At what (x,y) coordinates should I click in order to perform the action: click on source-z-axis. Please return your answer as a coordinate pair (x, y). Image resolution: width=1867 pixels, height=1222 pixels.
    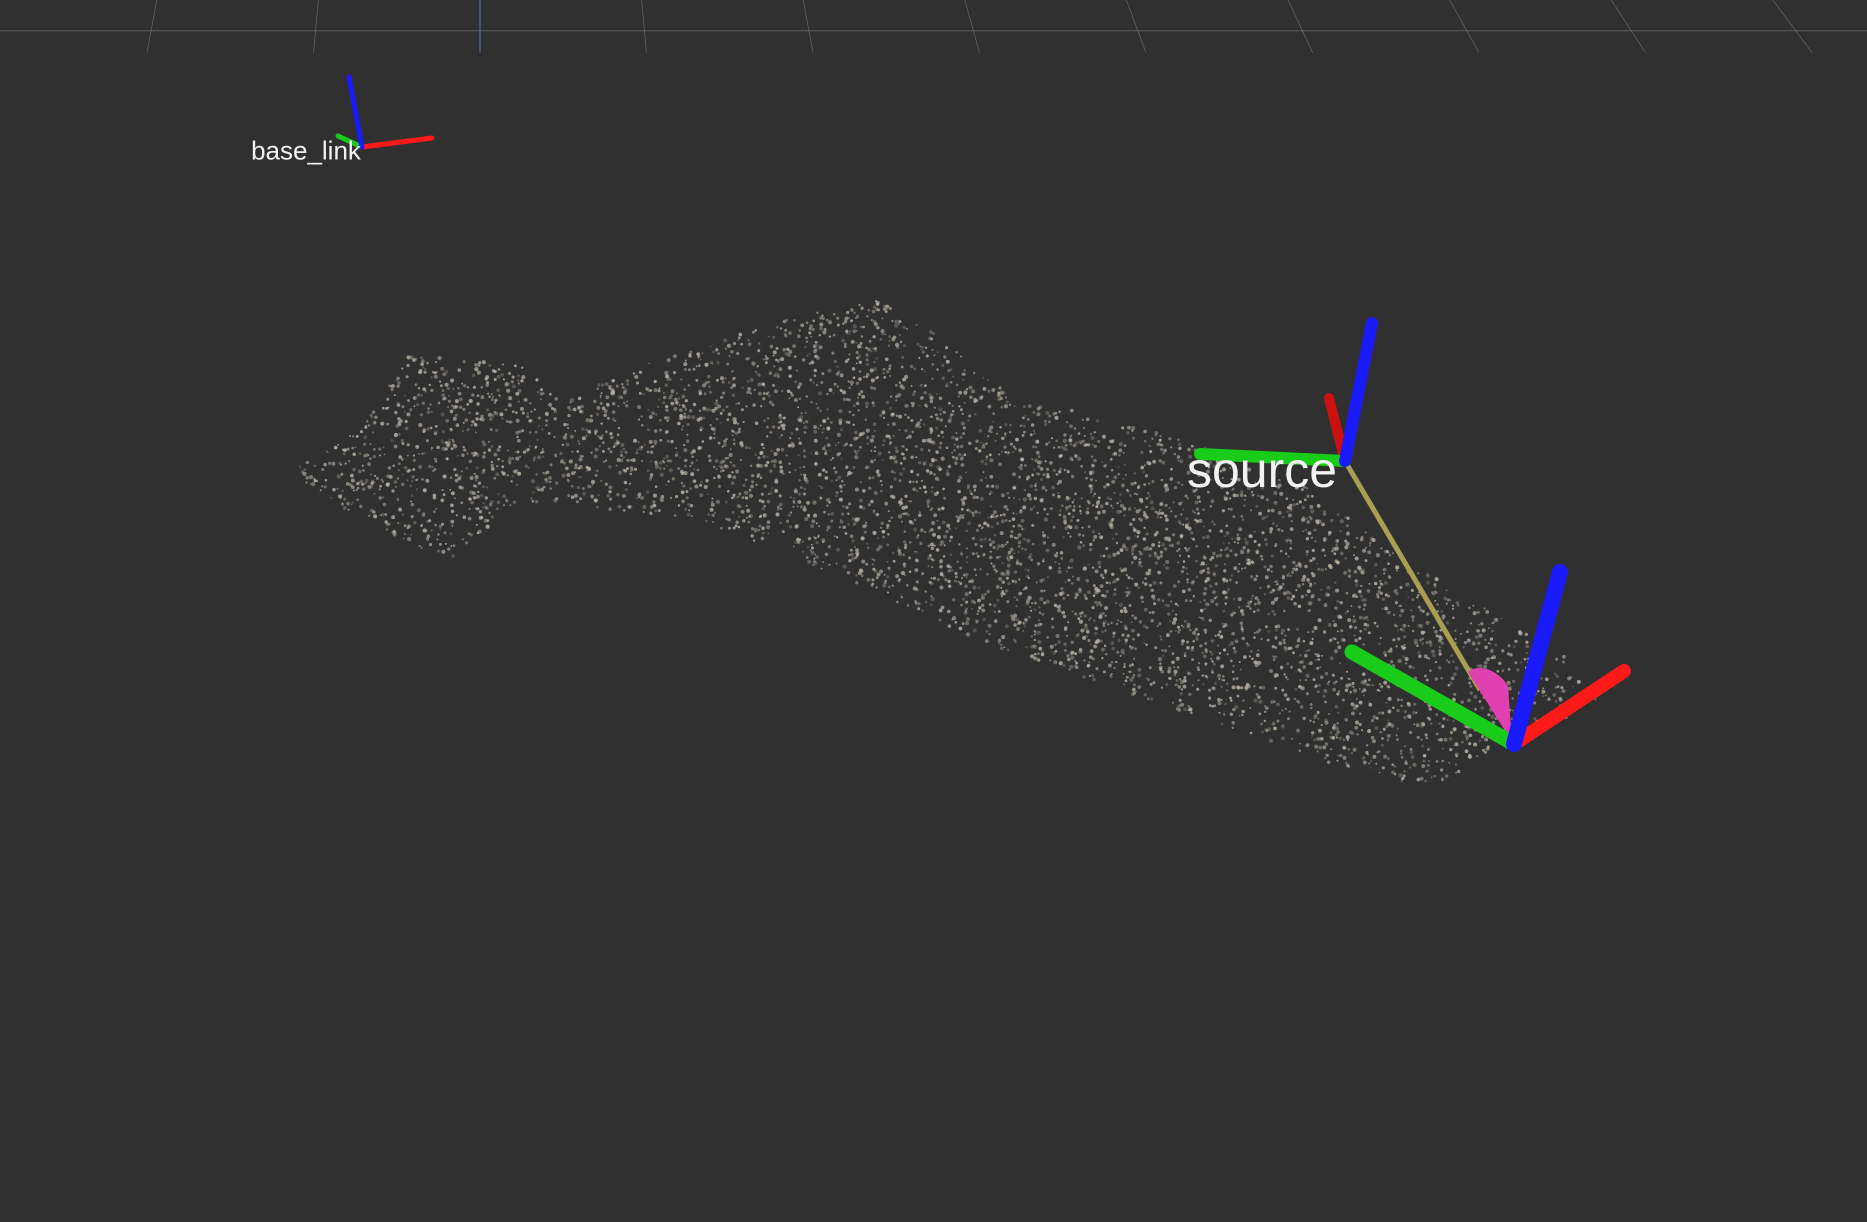
    Looking at the image, I should click on (1358, 392).